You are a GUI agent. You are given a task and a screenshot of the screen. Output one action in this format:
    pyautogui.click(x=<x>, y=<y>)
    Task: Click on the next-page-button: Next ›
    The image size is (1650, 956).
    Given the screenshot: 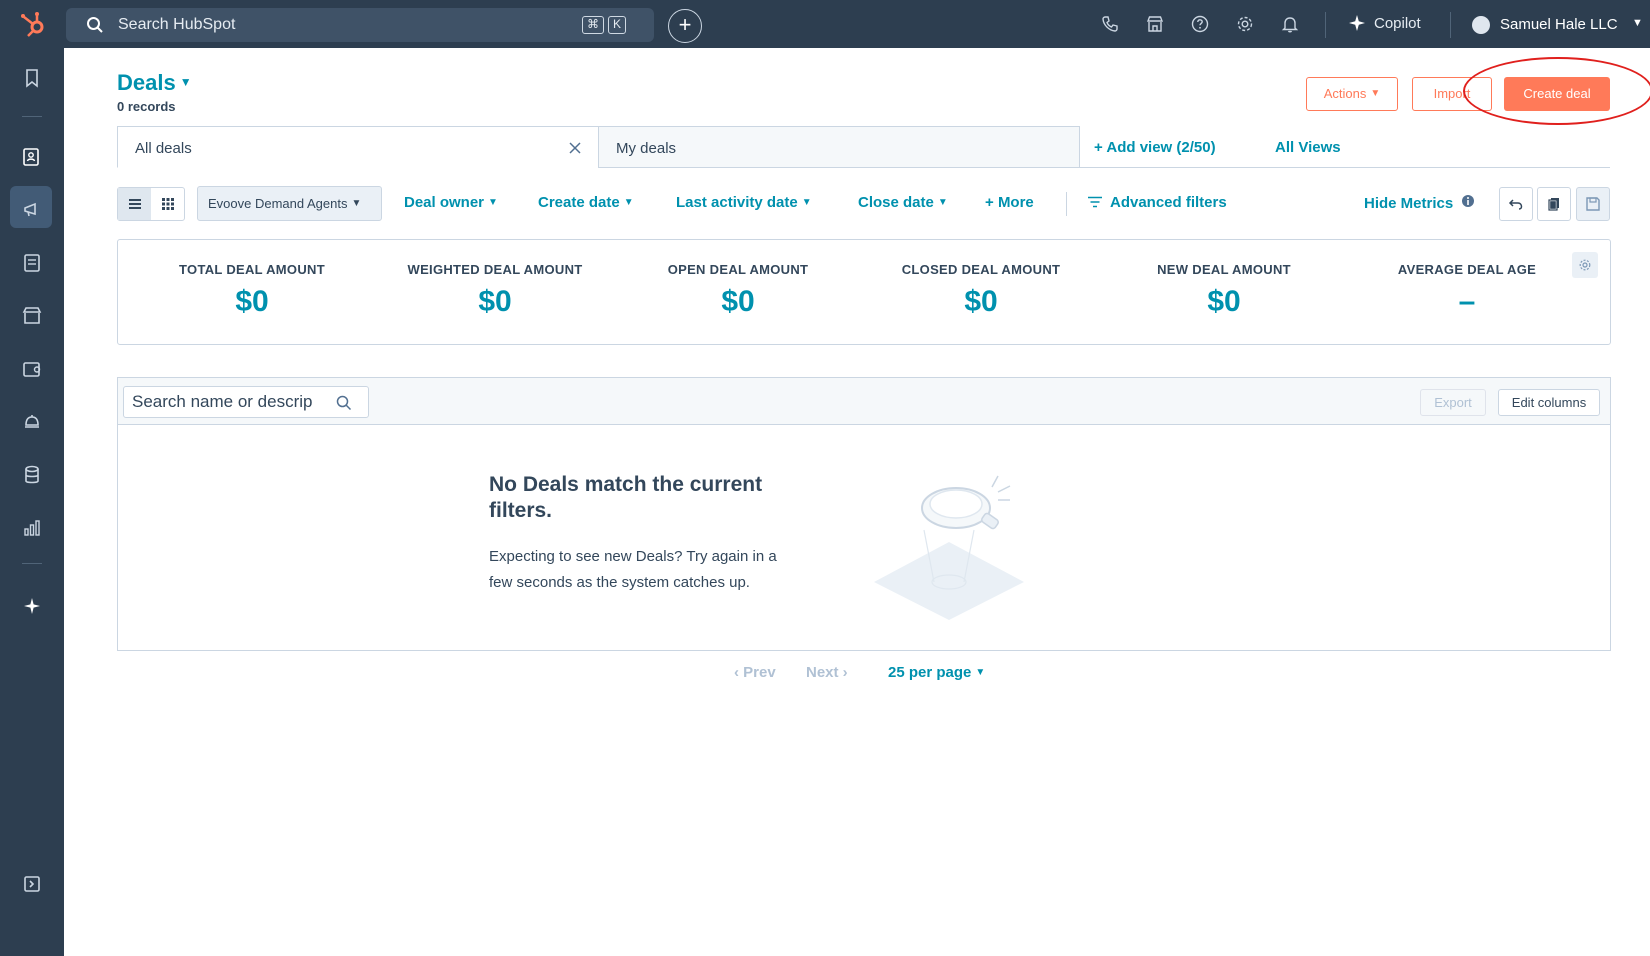 What is the action you would take?
    pyautogui.click(x=827, y=672)
    